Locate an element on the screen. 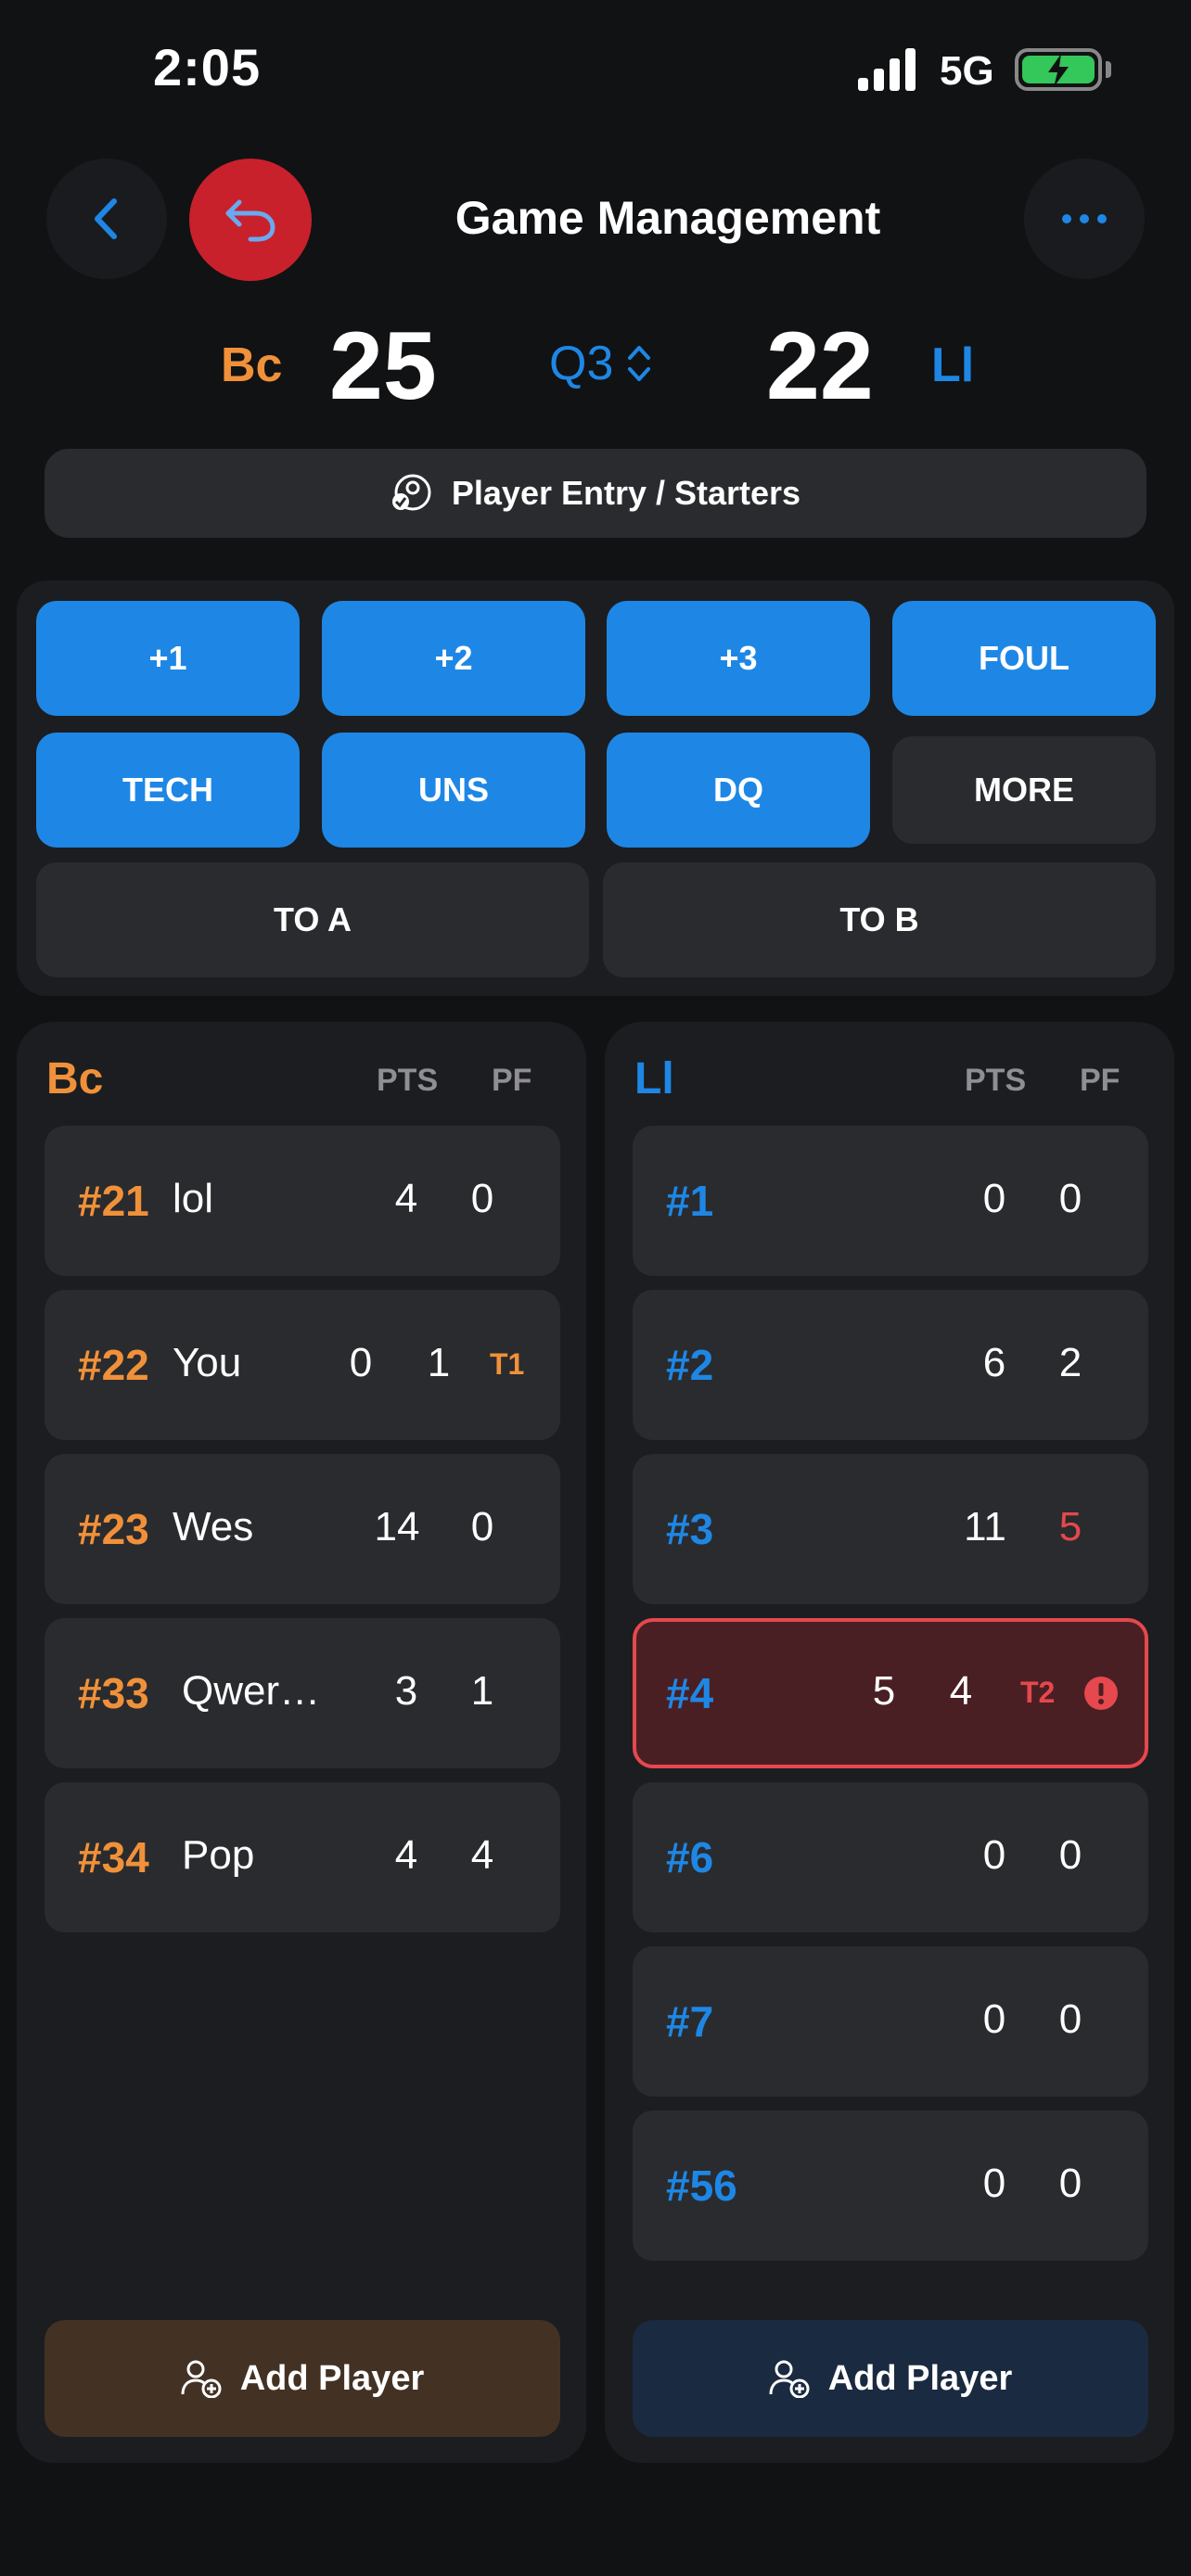 This screenshot has height=2576, width=1191. battery-icon is located at coordinates (1058, 69).